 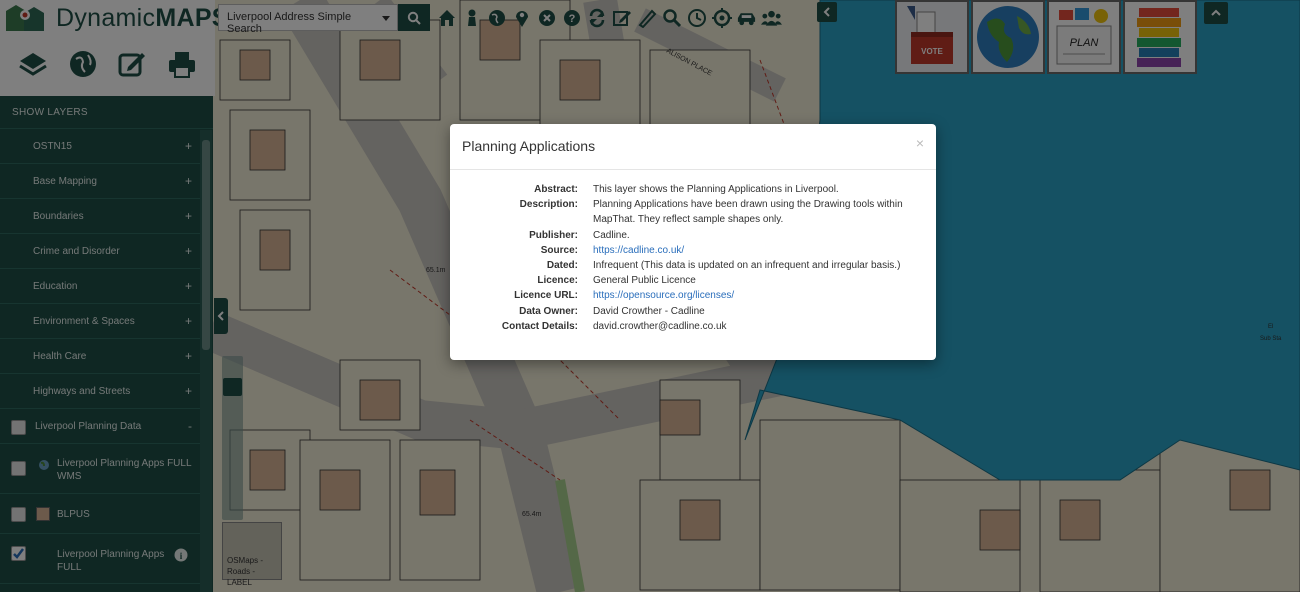 What do you see at coordinates (562, 266) in the screenshot?
I see `info-label: Dated:` at bounding box center [562, 266].